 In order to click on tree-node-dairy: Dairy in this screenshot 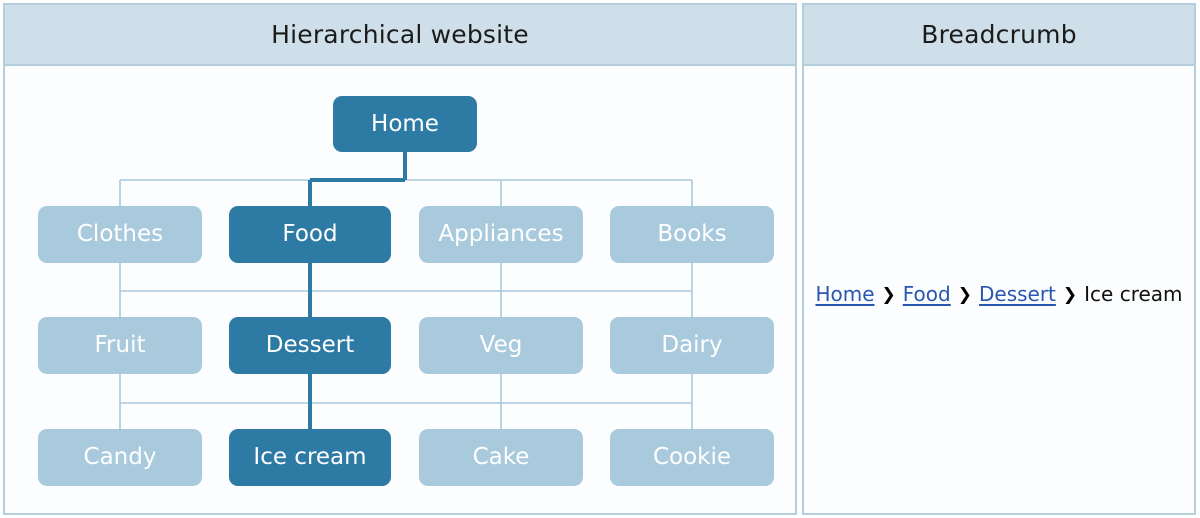, I will do `click(692, 345)`.